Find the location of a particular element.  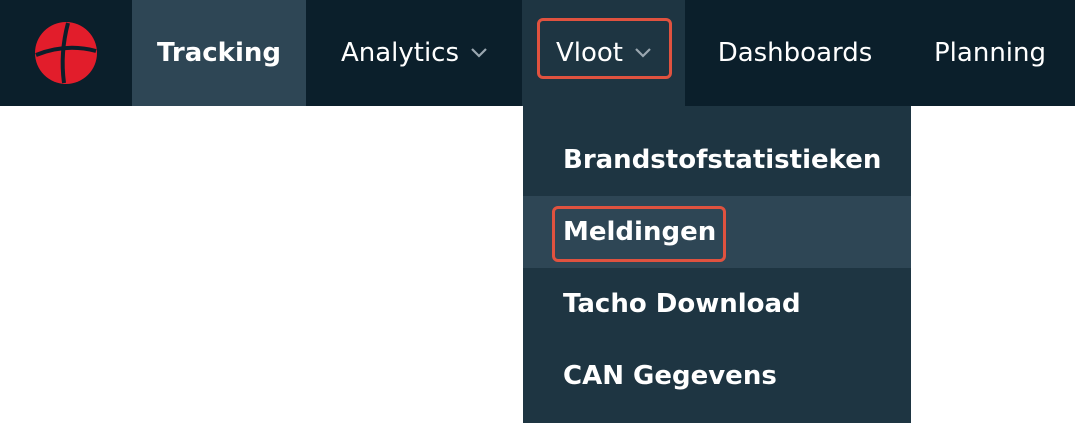

menu-item-tacho-download: Tacho Download is located at coordinates (717, 304).